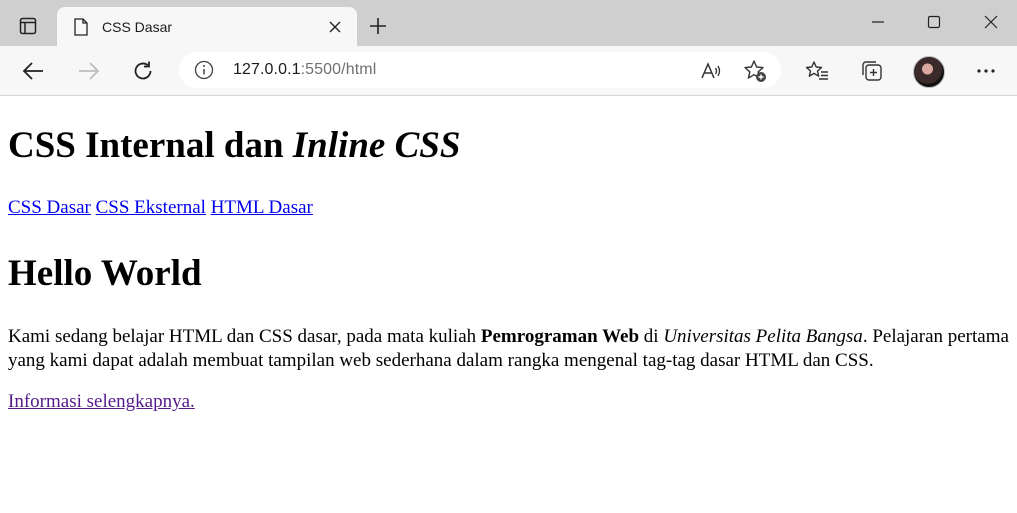 The width and height of the screenshot is (1017, 513). I want to click on page-title-main: CSS Internal dan, so click(150, 145).